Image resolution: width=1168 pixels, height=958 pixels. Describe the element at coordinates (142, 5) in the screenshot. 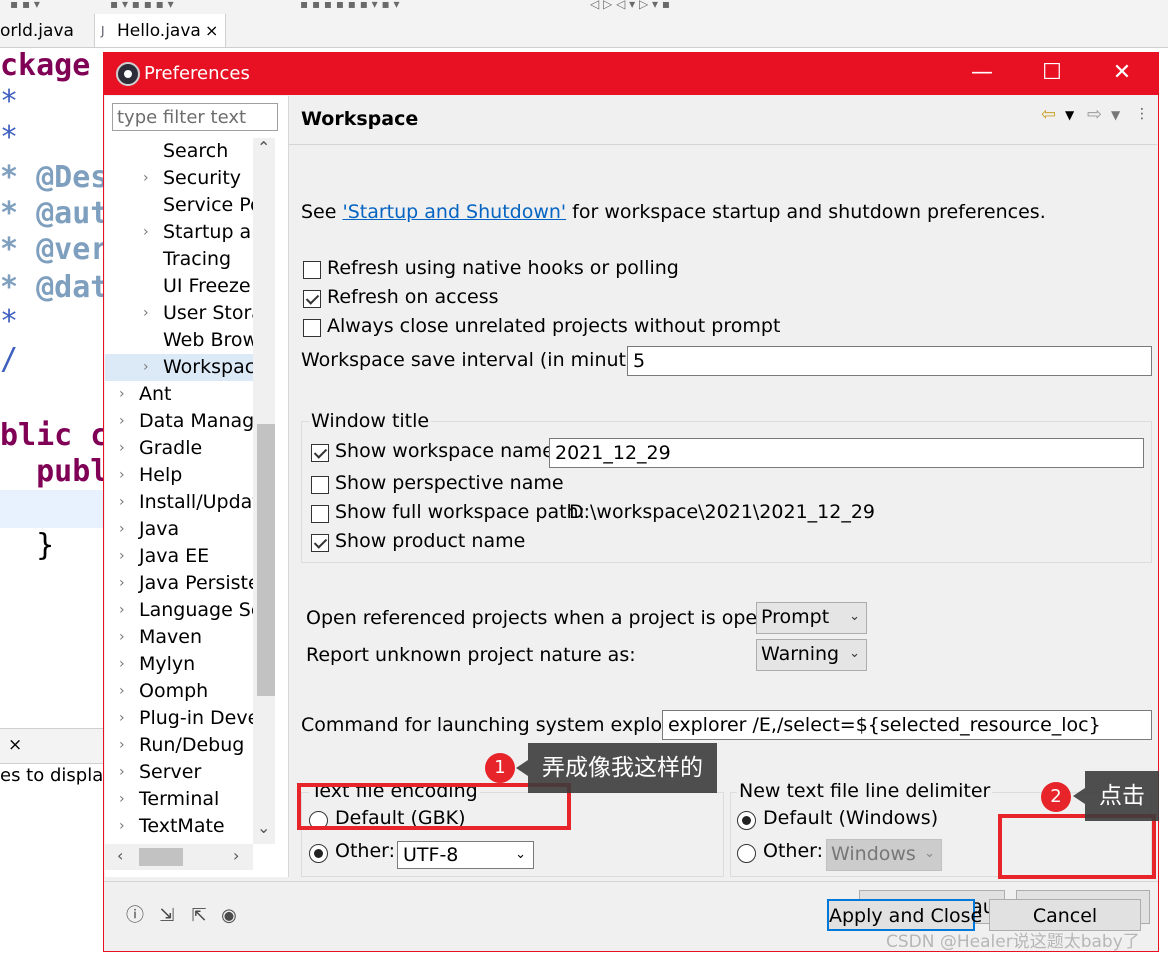

I see `toolbar-icon: ▪ ▾ ▪ ▪ ▪ ▾` at that location.